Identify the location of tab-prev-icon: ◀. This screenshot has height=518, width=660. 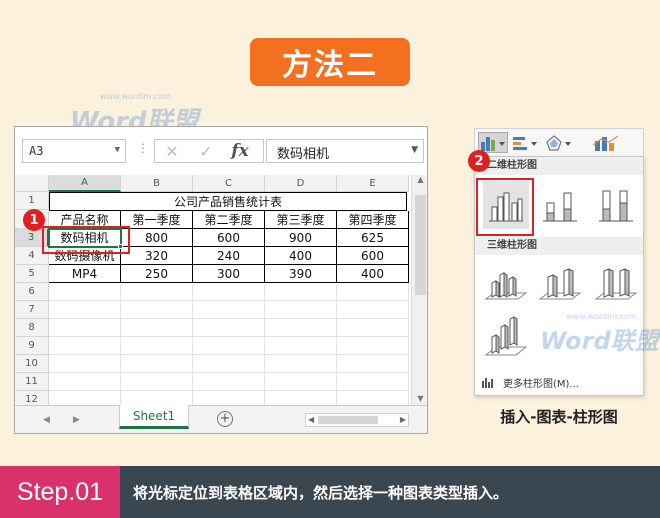
(46, 420).